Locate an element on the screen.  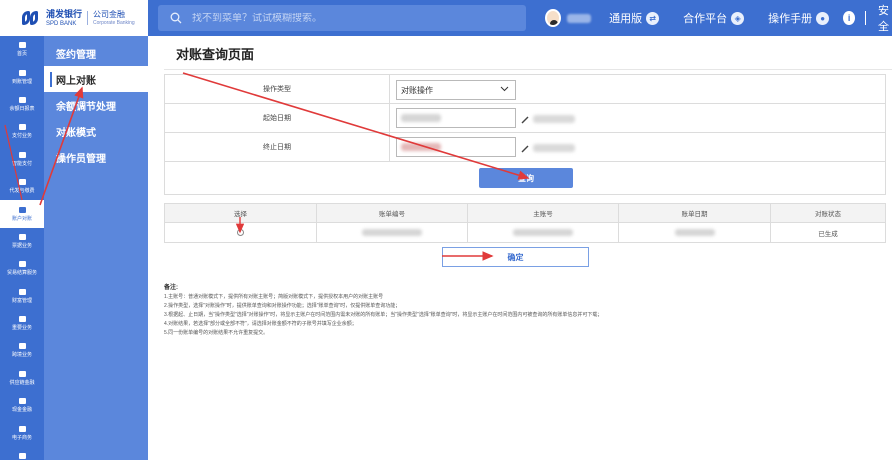
header-general-version: 通用版 ⇄ is located at coordinates (634, 18).